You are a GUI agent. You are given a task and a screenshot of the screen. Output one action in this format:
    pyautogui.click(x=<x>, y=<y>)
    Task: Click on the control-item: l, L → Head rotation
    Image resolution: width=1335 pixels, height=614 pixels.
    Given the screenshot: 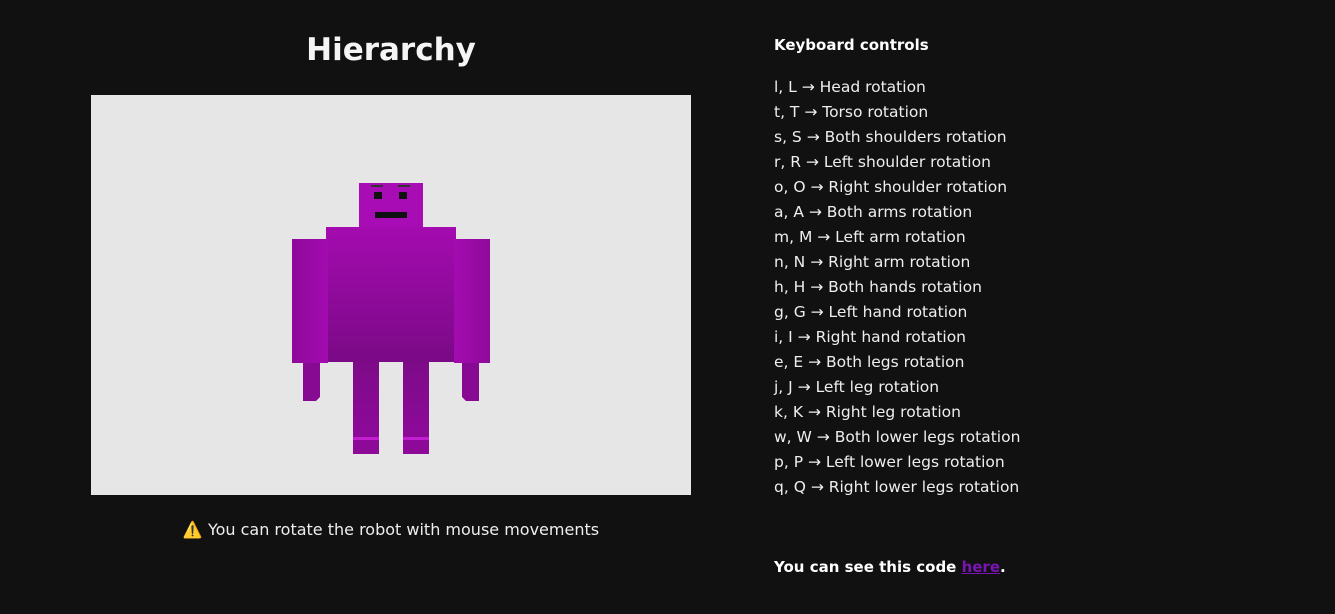 What is the action you would take?
    pyautogui.click(x=850, y=87)
    